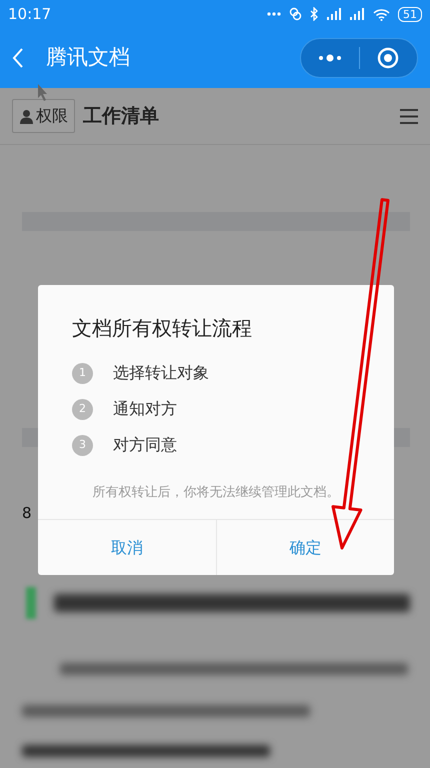 The height and width of the screenshot is (768, 430). What do you see at coordinates (161, 373) in the screenshot?
I see `step-label: 选择转让对象` at bounding box center [161, 373].